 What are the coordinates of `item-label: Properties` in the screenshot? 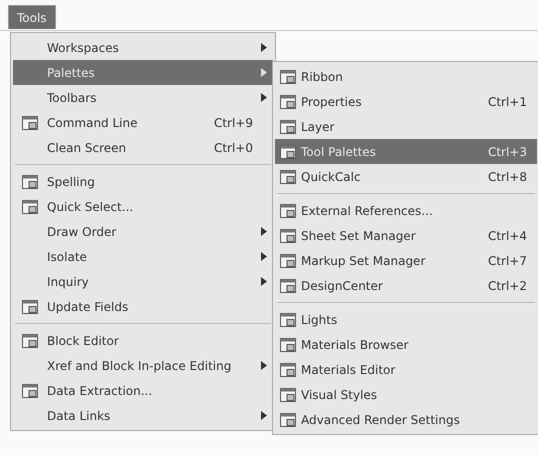 It's located at (332, 101).